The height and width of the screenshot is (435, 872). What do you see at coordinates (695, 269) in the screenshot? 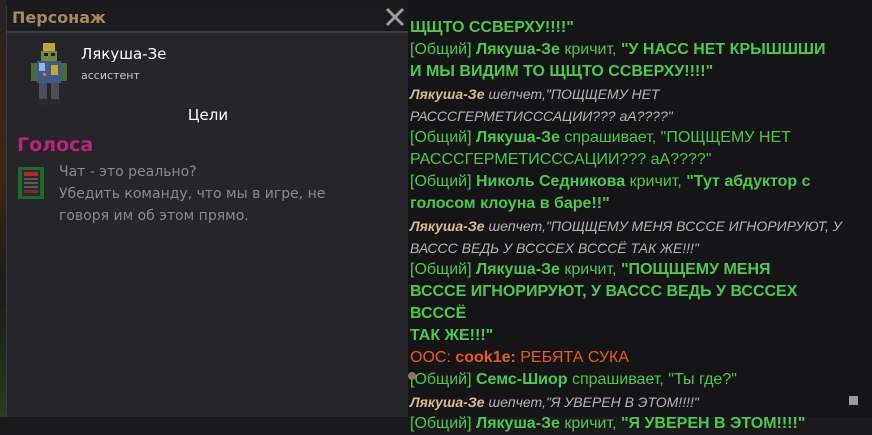
I see `message-text: "ПОЩЩЕМУ МЕНЯ` at bounding box center [695, 269].